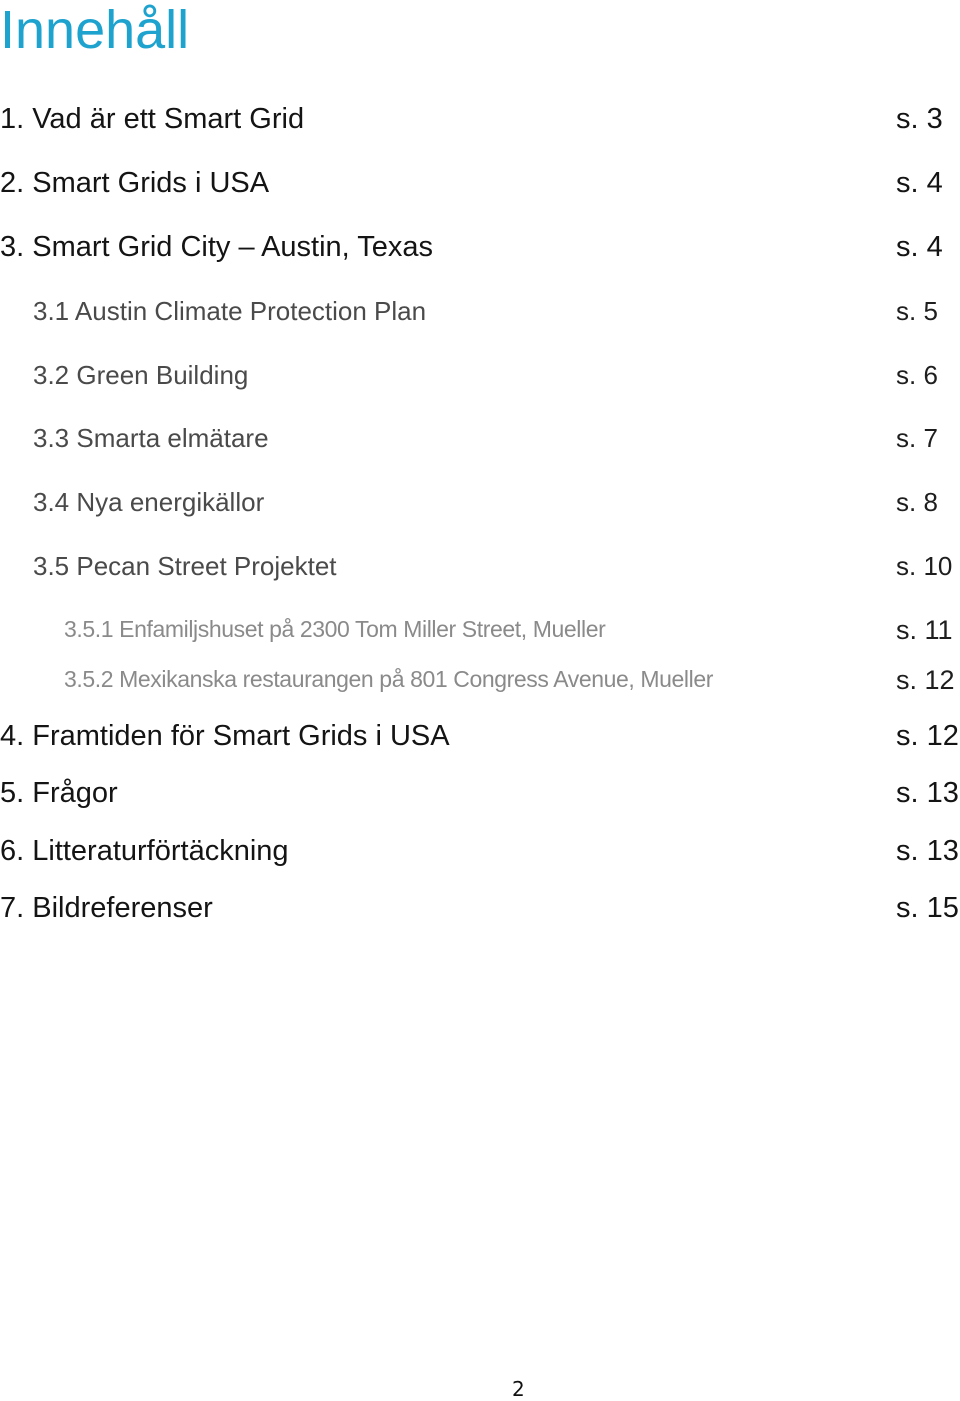 Image resolution: width=960 pixels, height=1401 pixels. Describe the element at coordinates (185, 566) in the screenshot. I see `toc-entry-label: 3.5 Pecan Street Projektet` at that location.